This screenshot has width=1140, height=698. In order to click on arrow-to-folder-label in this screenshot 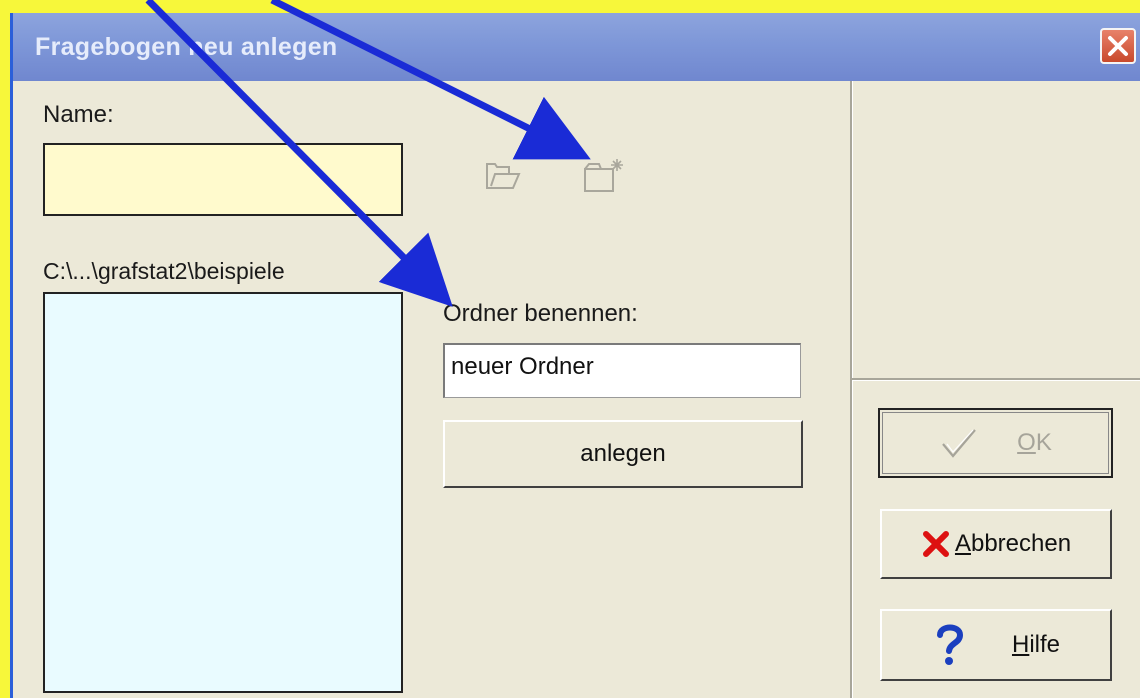, I will do `click(299, 153)`.